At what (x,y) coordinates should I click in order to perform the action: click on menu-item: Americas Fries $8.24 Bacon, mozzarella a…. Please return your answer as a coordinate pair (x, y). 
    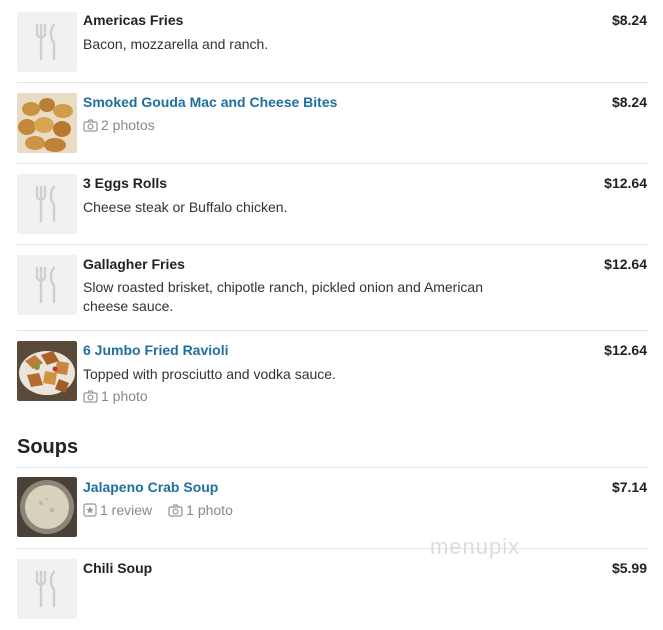
    Looking at the image, I should click on (332, 41).